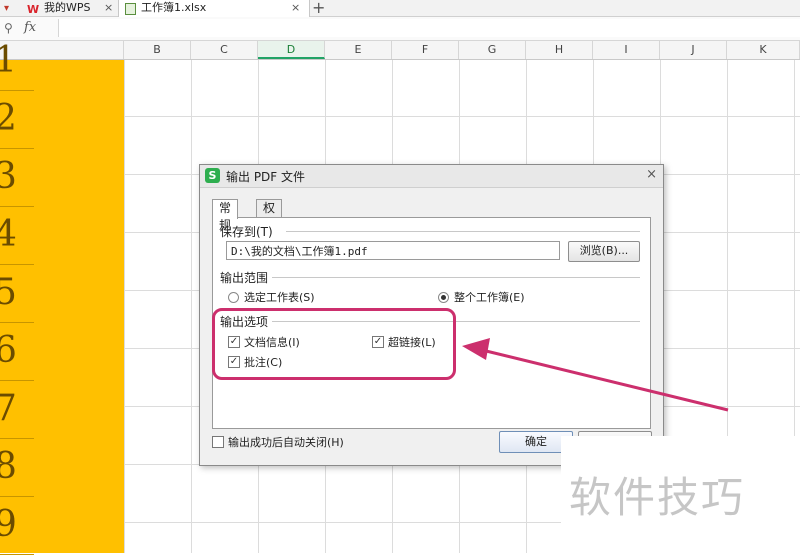 This screenshot has width=800, height=555. I want to click on watermark-text: 软件技巧, so click(657, 497).